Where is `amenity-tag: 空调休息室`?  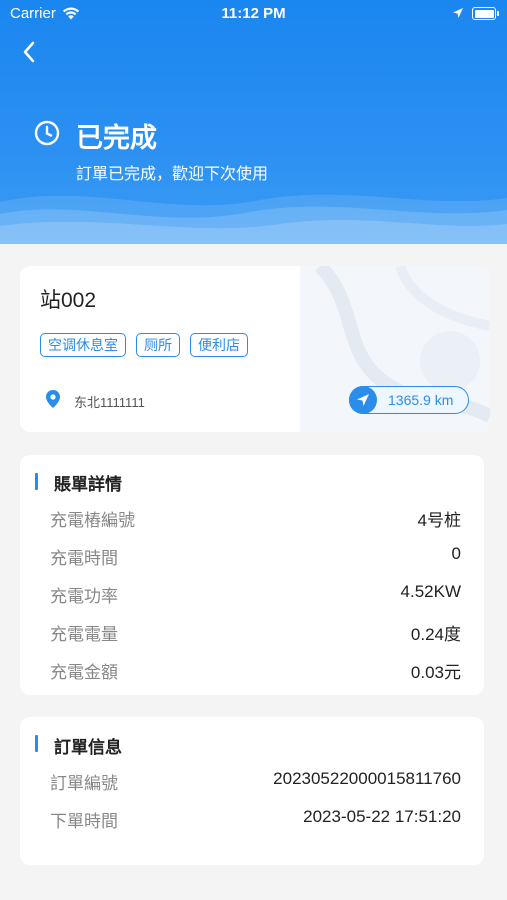
amenity-tag: 空调休息室 is located at coordinates (83, 345).